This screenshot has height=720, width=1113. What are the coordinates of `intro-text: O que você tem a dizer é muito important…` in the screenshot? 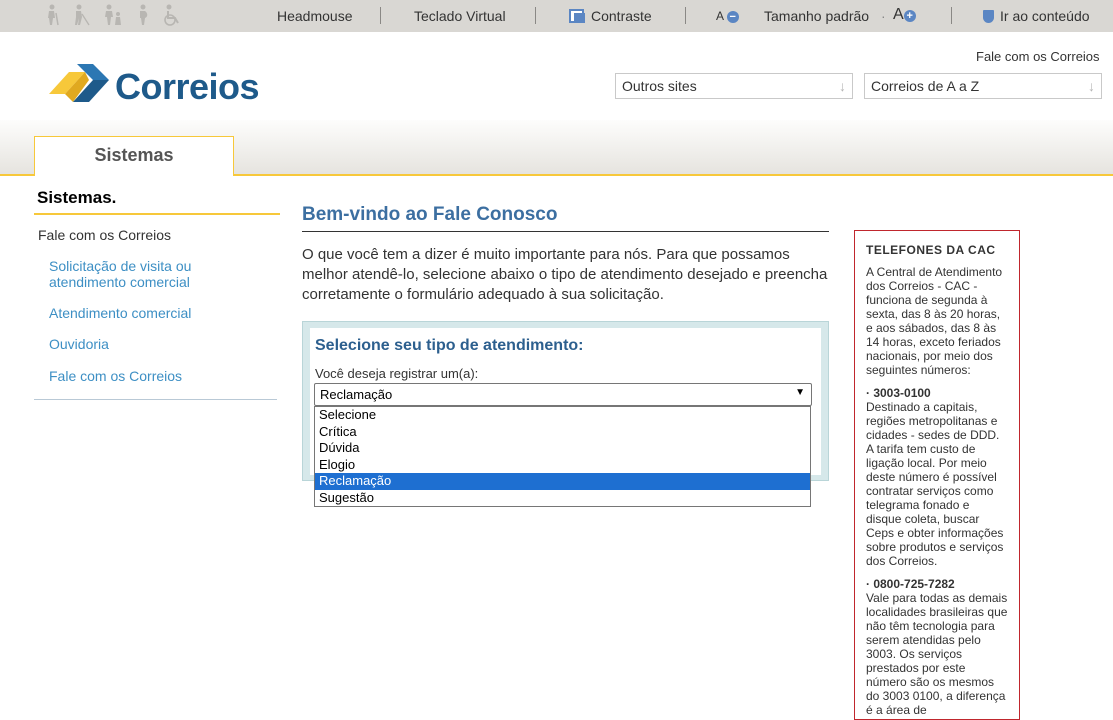 It's located at (565, 274).